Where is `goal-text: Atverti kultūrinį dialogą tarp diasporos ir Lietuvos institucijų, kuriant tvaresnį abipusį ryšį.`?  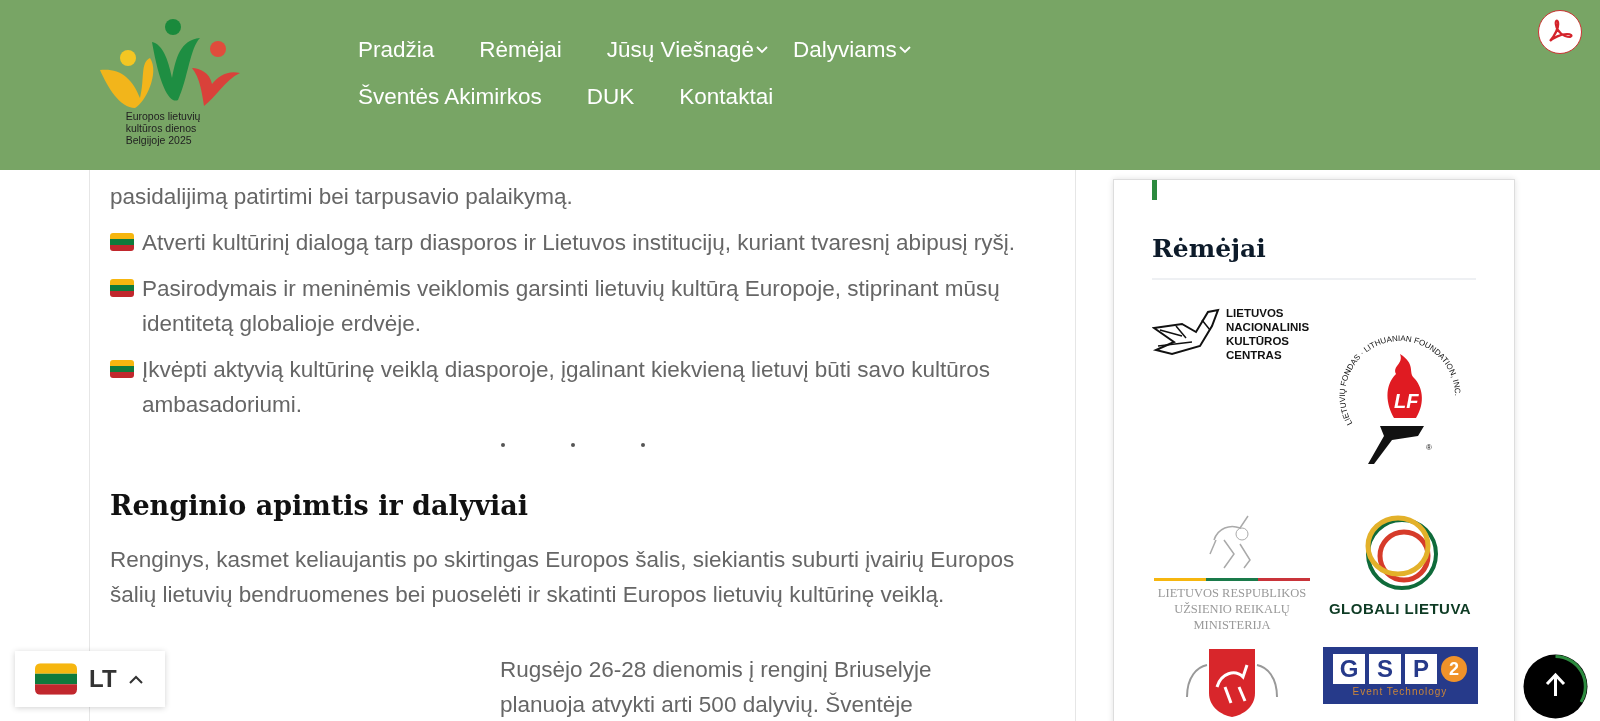 goal-text: Atverti kultūrinį dialogą tarp diasporos ir Lietuvos institucijų, kuriant tvaresnį abipusį ryšį. is located at coordinates (578, 243).